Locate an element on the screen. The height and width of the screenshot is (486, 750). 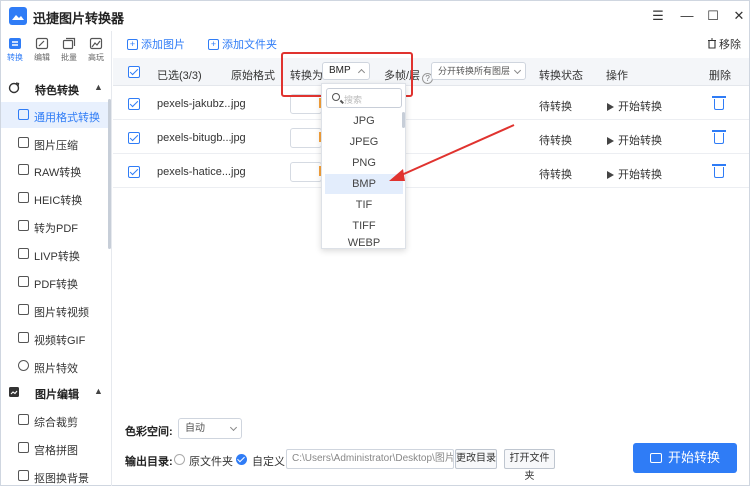
image-edit-icon is located at coordinates (14, 392).